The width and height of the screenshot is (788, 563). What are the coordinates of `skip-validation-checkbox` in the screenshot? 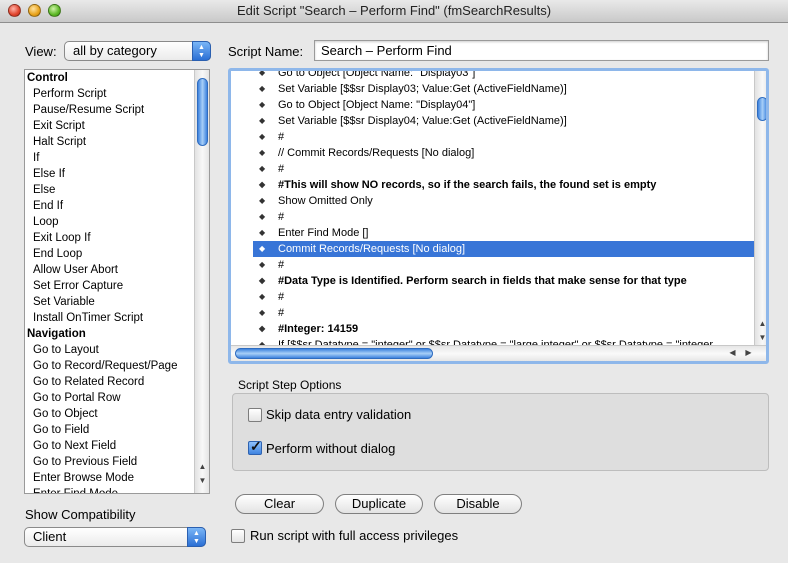 It's located at (255, 415).